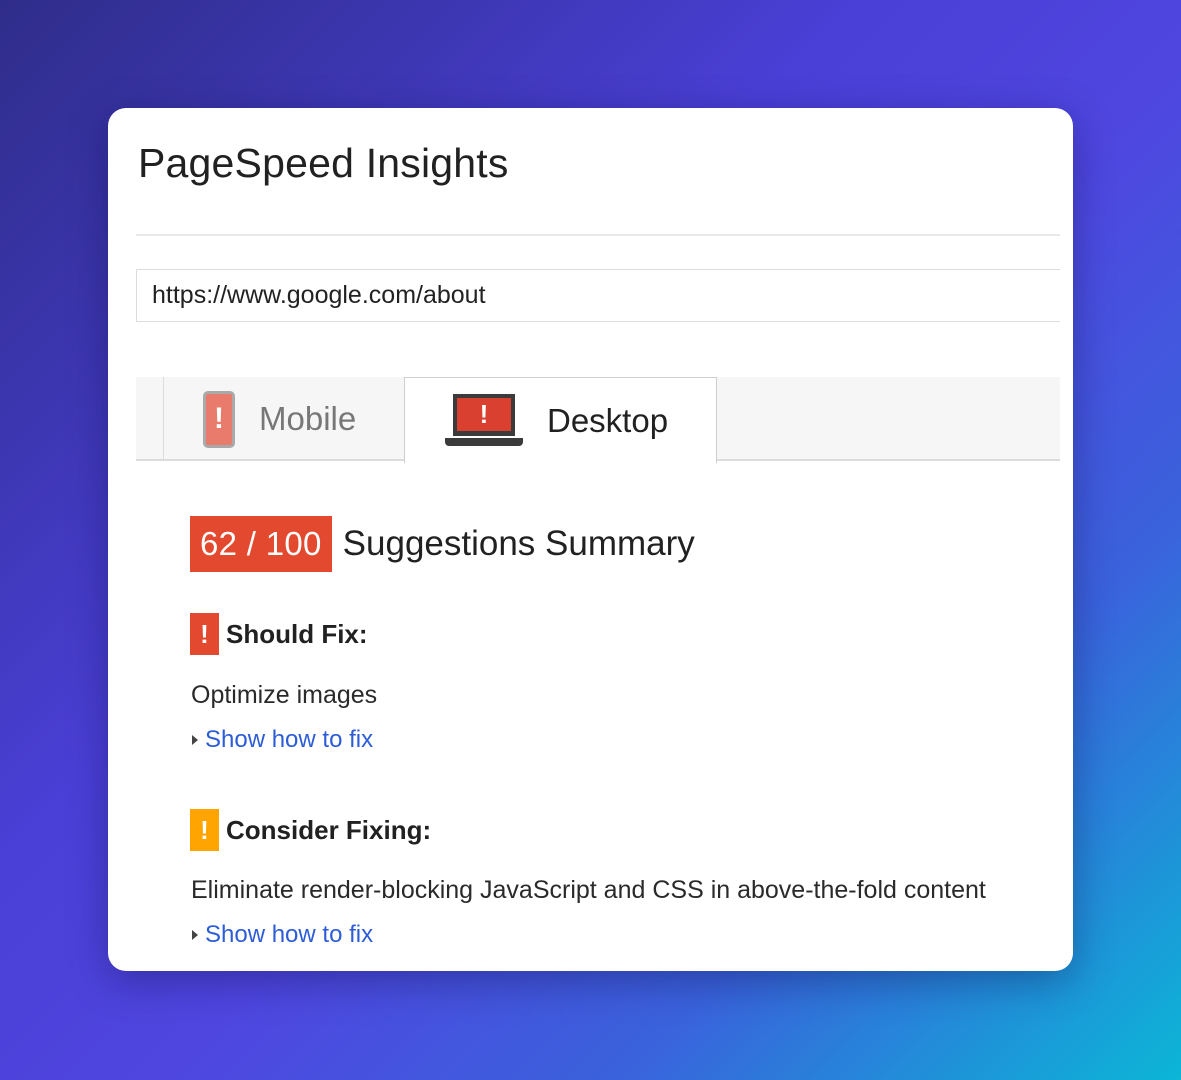 The image size is (1181, 1080). I want to click on should-fix-label: Should Fix:, so click(297, 633).